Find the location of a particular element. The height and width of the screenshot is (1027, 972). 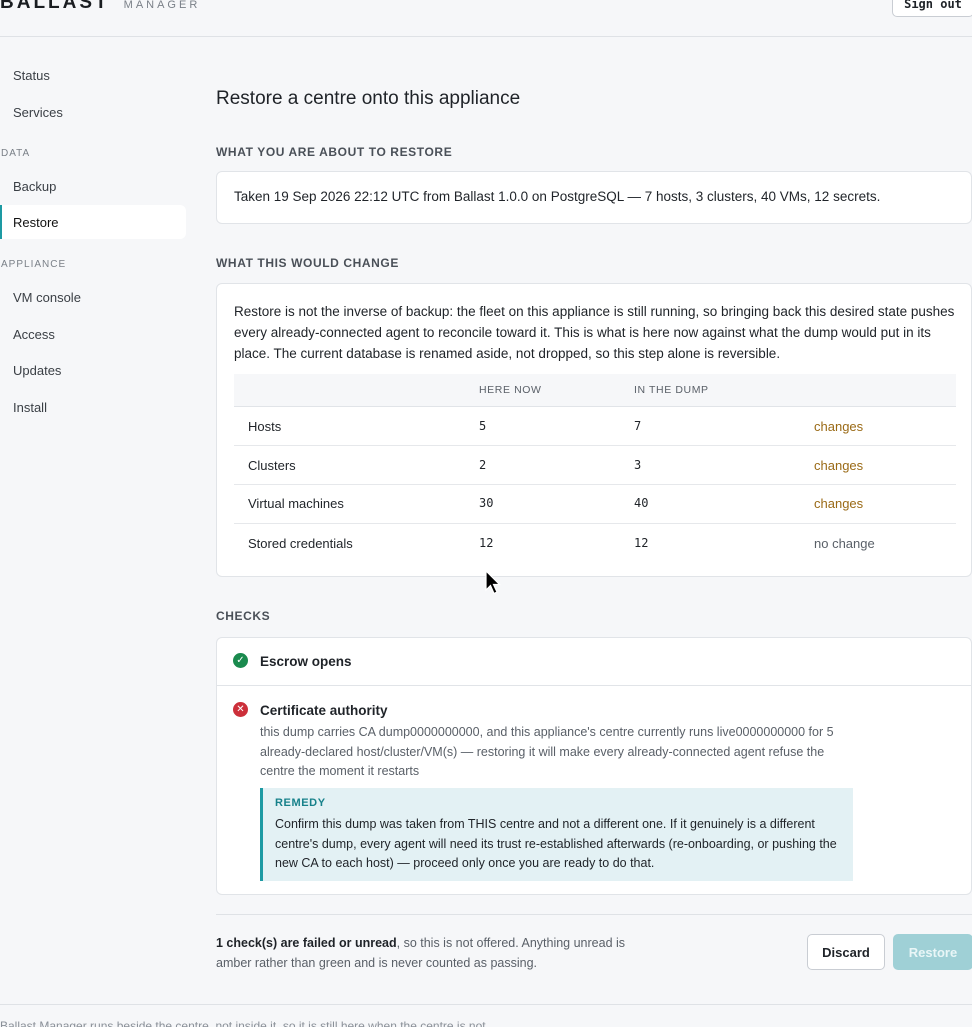

row-name: Hosts is located at coordinates (265, 426).